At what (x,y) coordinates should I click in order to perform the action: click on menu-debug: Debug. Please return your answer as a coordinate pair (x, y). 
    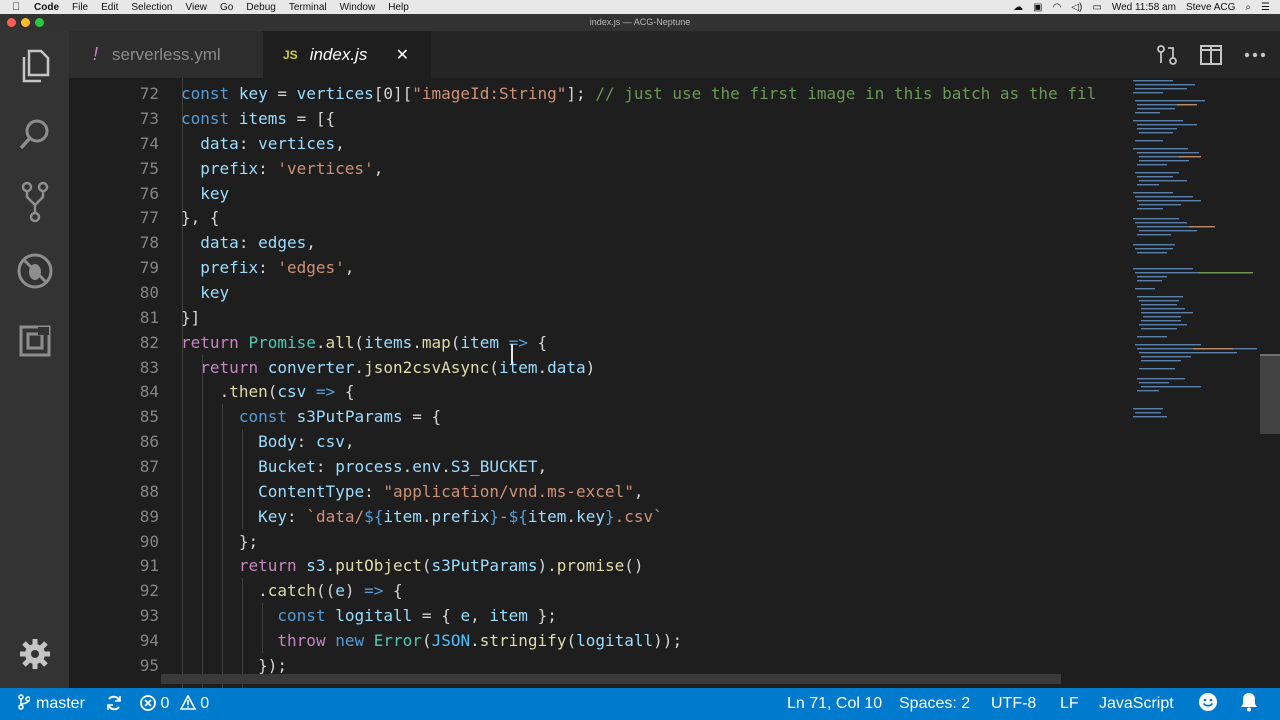
    Looking at the image, I should click on (260, 7).